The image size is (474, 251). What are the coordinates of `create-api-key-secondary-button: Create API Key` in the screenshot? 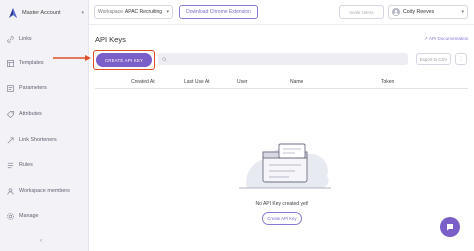 It's located at (282, 218).